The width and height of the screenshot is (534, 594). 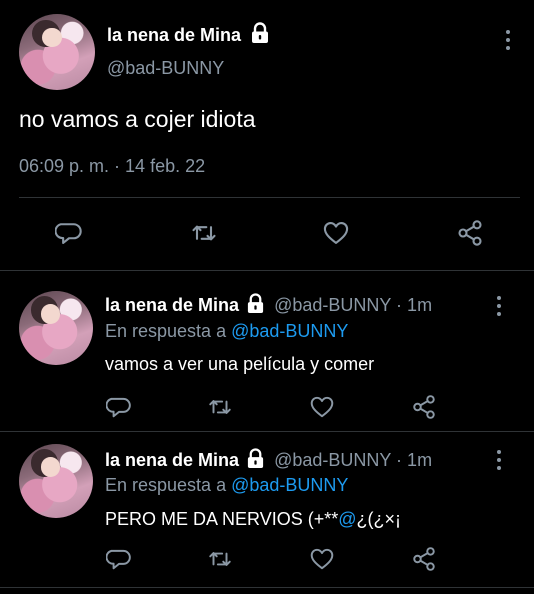 I want to click on tweet-text-part: ¿(¿×¡, so click(x=379, y=519).